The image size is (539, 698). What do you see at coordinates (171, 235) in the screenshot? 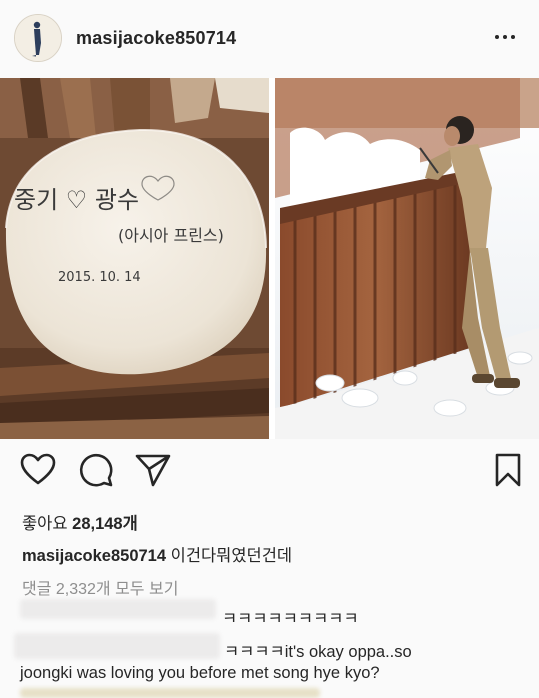
I see `stone-line2: (아시아 프린스)` at bounding box center [171, 235].